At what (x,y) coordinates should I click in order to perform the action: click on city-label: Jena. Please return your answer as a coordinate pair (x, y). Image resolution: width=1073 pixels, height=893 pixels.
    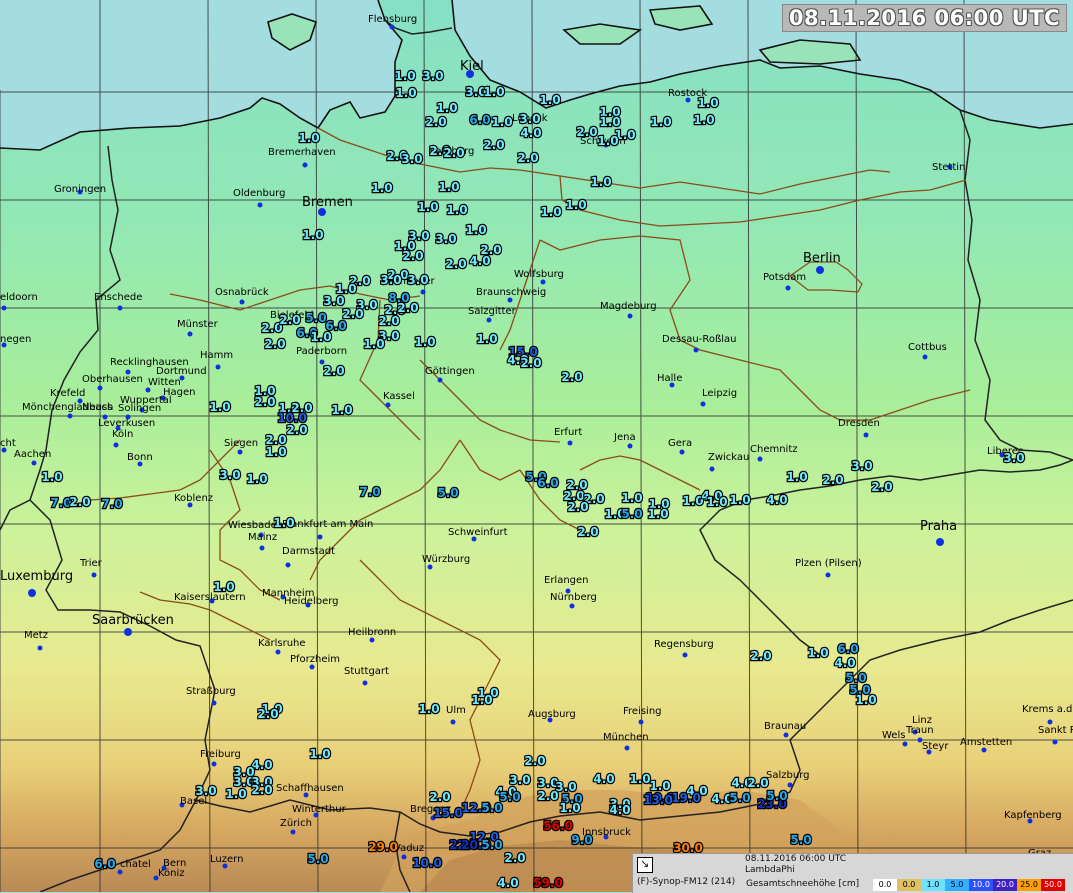
    Looking at the image, I should click on (624, 437).